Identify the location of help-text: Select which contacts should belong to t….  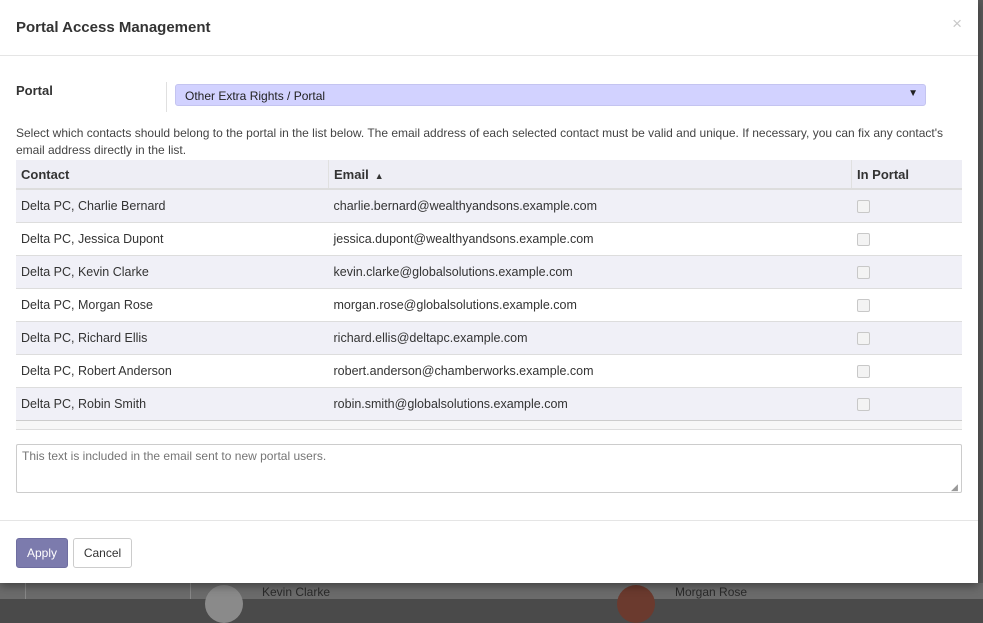
(480, 141).